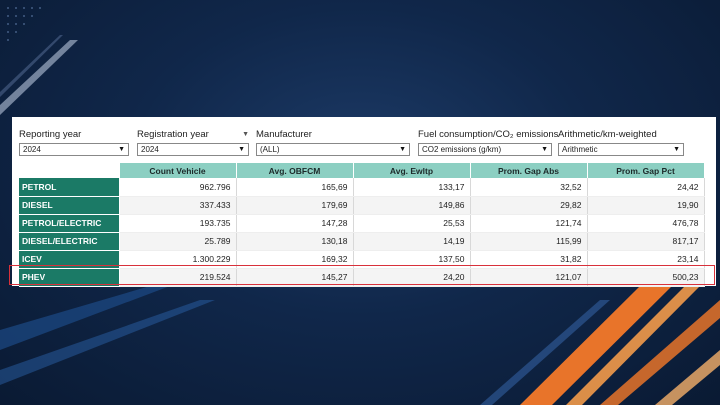 The width and height of the screenshot is (720, 405). What do you see at coordinates (178, 170) in the screenshot?
I see `column-header: Count Vehicle` at bounding box center [178, 170].